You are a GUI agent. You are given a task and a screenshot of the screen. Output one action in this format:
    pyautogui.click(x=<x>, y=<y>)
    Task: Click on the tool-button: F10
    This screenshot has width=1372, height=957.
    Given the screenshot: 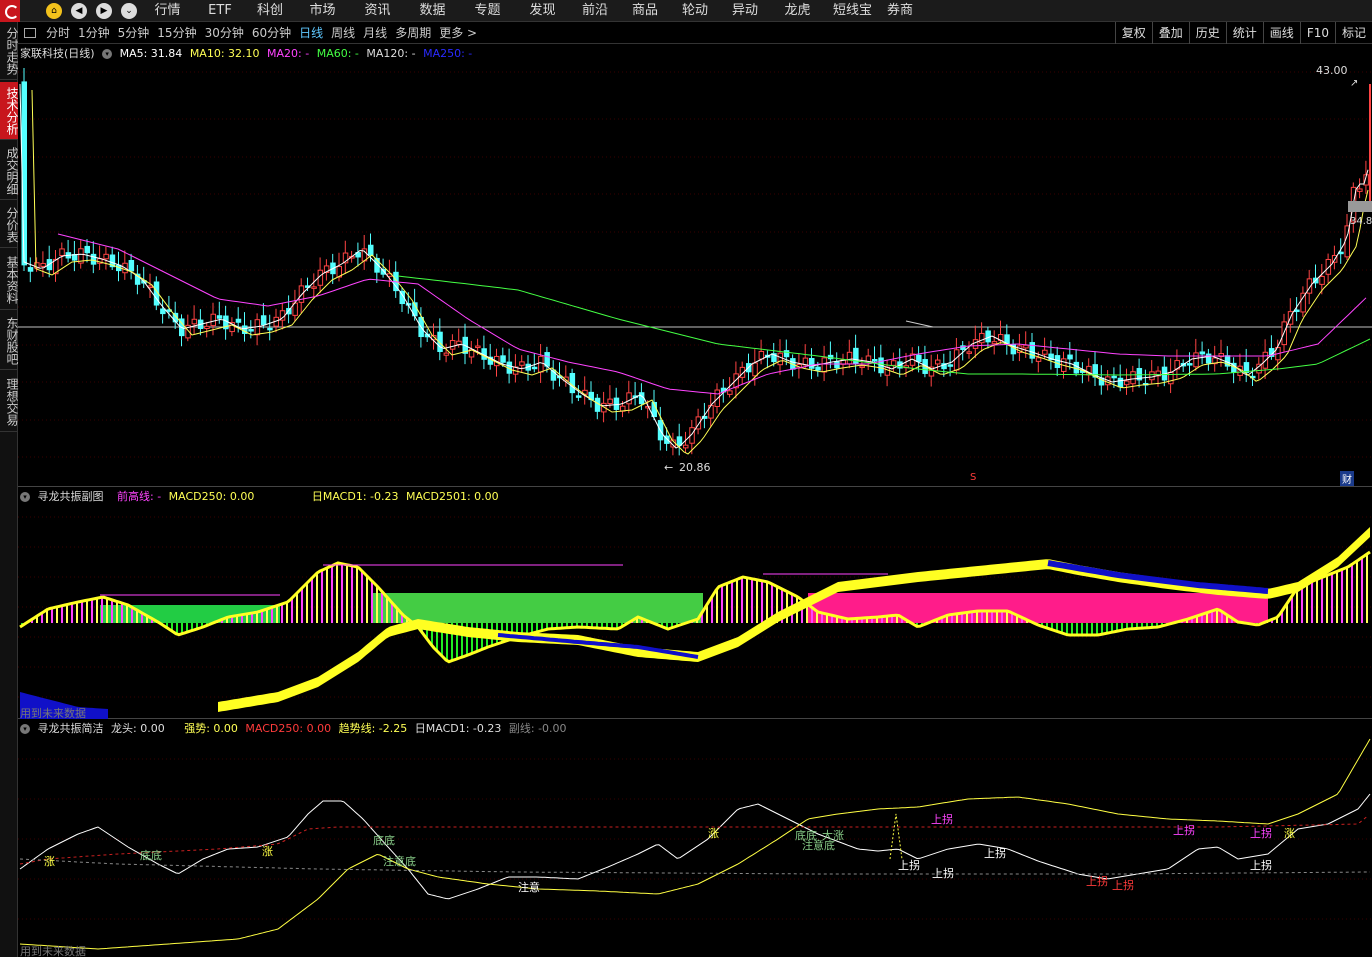 What is the action you would take?
    pyautogui.click(x=1317, y=33)
    